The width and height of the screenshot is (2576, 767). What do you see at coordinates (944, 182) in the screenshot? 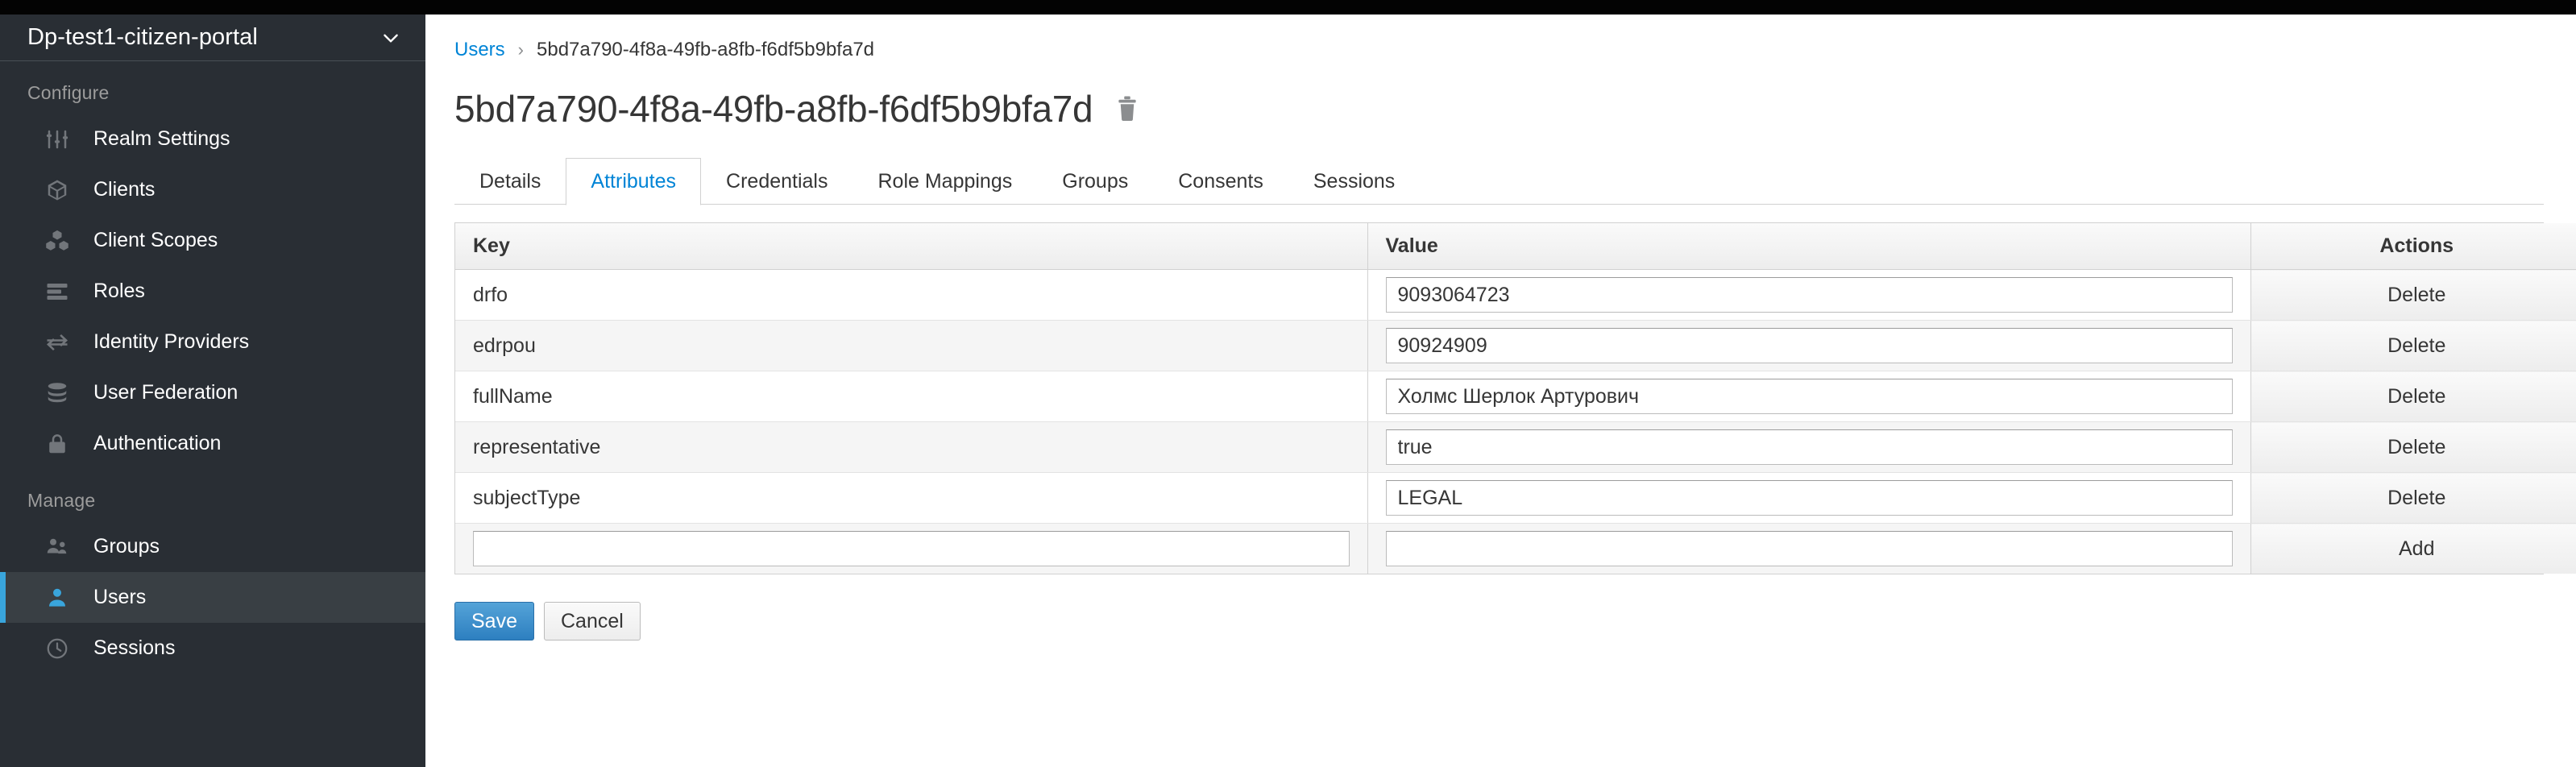
I see `tab-role-mappings: Role Mappings` at bounding box center [944, 182].